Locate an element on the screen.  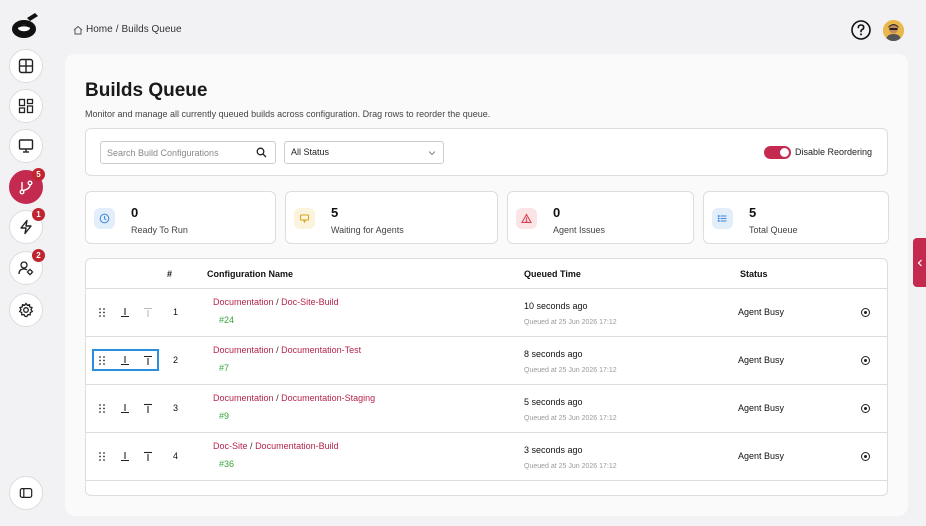
config-link: Doc-Site-Build is located at coordinates (310, 302).